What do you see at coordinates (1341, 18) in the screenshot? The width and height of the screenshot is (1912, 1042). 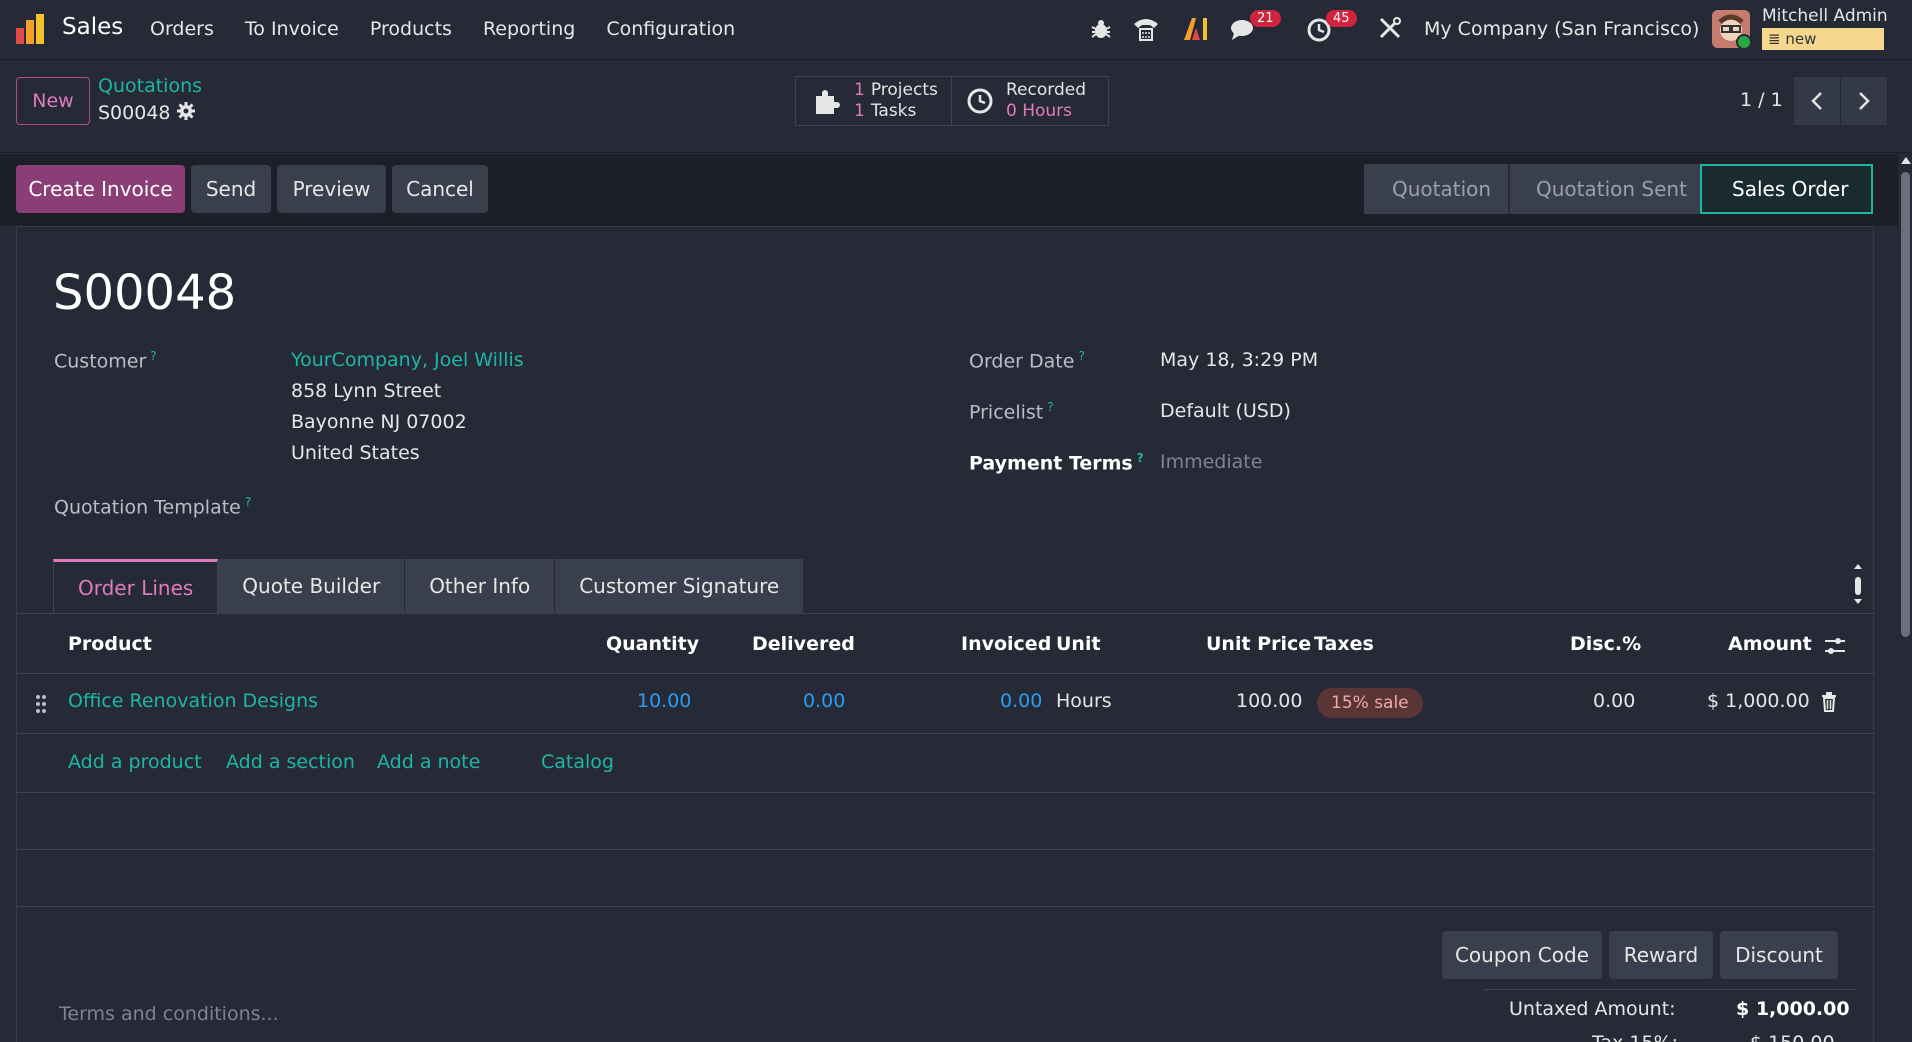 I see `activities-badge: 45` at bounding box center [1341, 18].